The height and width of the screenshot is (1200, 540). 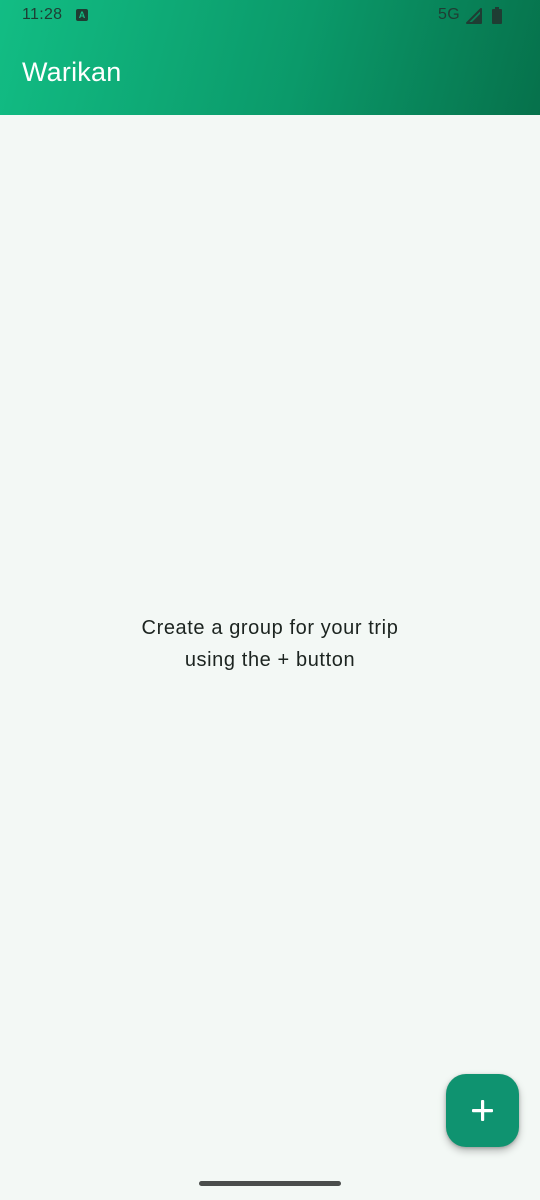 I want to click on plus-icon, so click(x=482, y=1110).